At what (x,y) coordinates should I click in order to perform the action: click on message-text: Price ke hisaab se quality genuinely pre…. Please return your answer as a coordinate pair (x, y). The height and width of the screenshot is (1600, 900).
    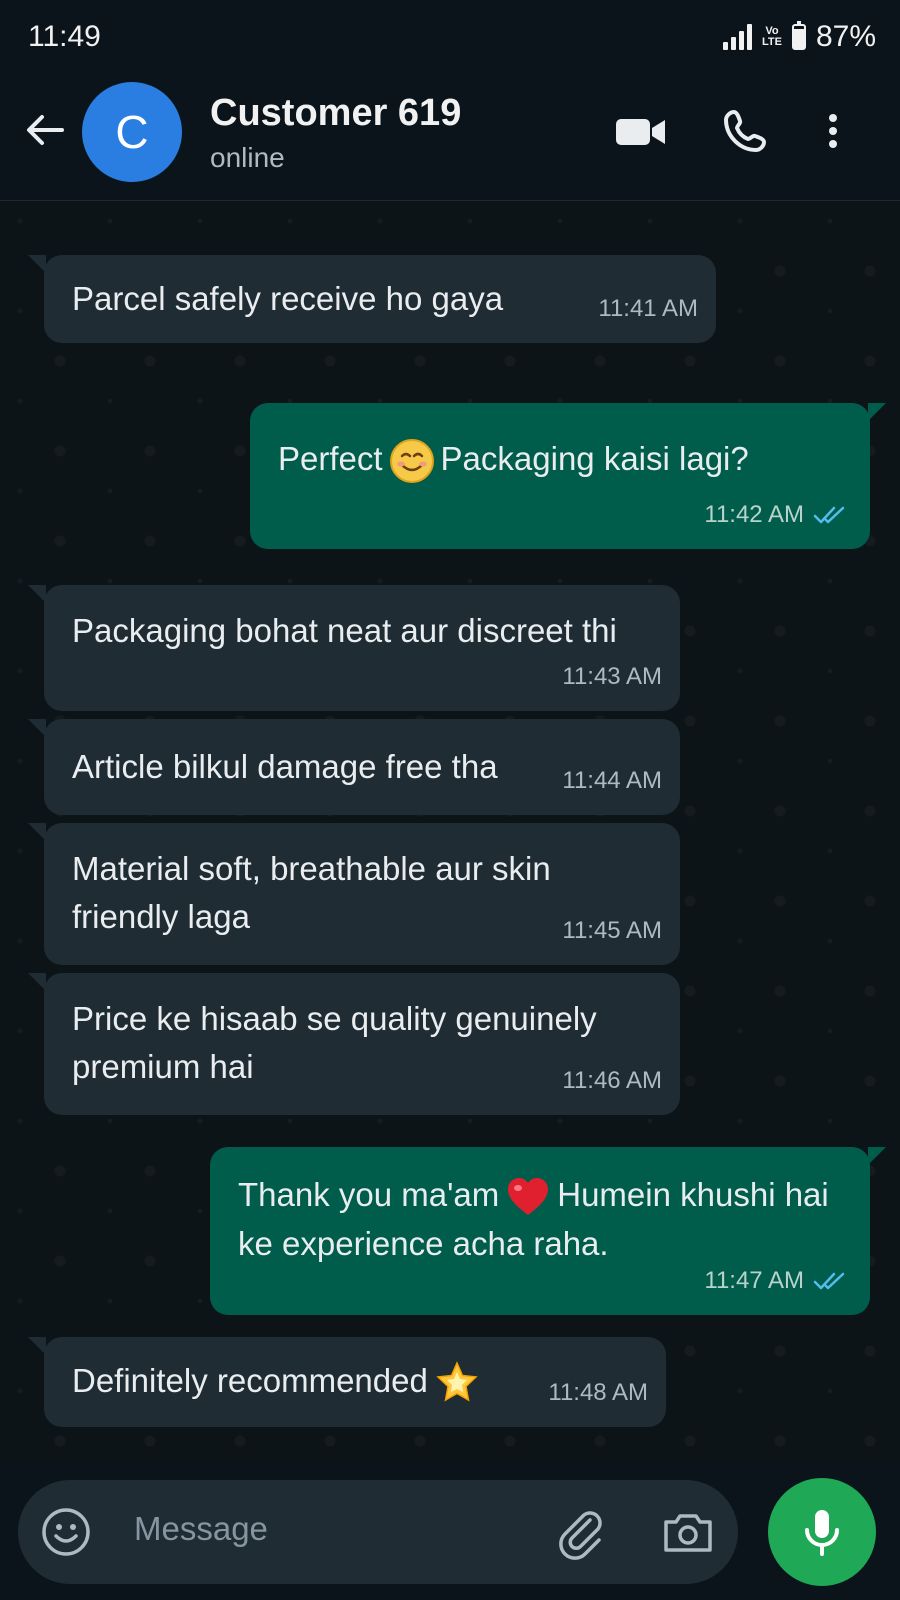
    Looking at the image, I should click on (334, 1042).